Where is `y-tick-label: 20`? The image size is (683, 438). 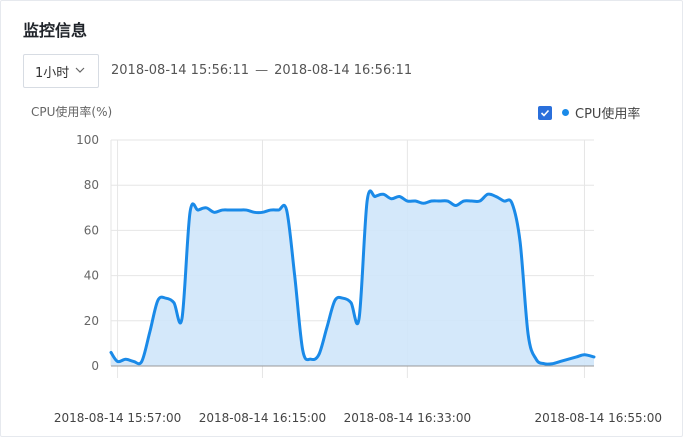
y-tick-label: 20 is located at coordinates (91, 321).